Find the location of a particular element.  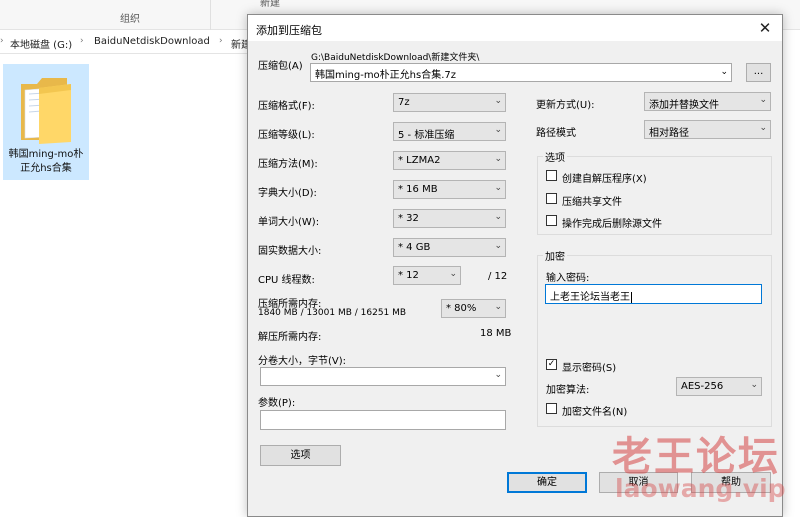

method-value: * LZMA2 is located at coordinates (419, 160).